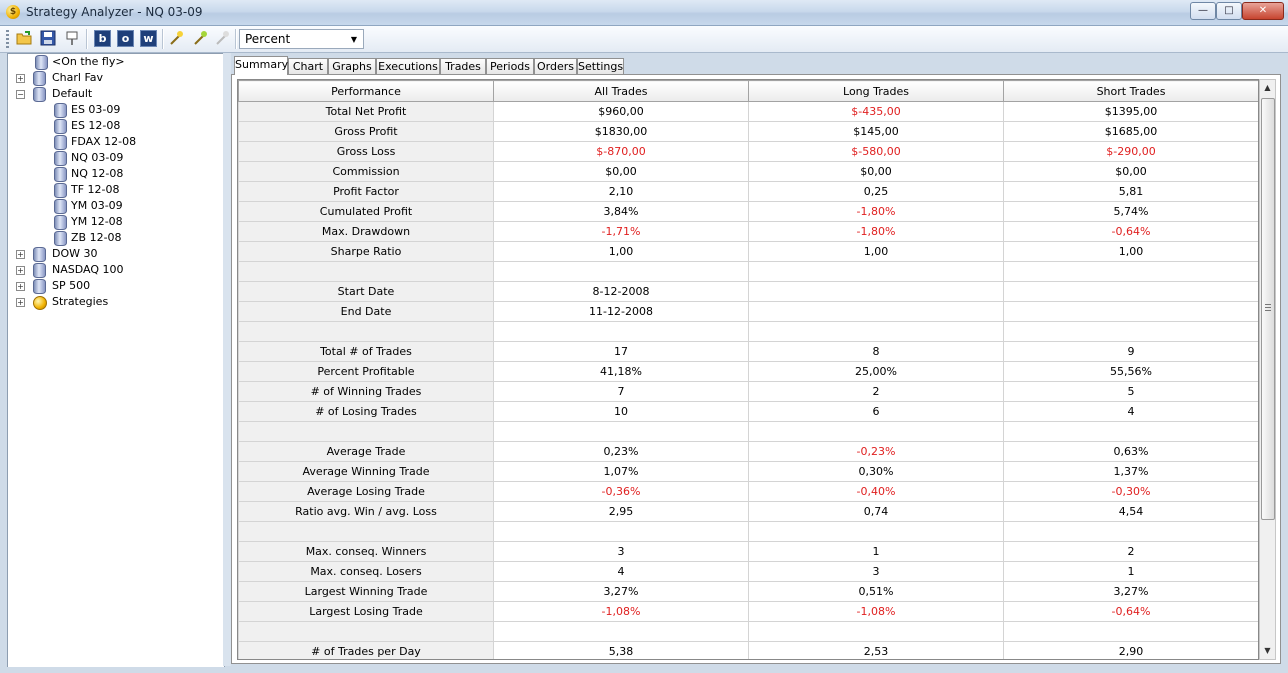 The image size is (1288, 673). What do you see at coordinates (600, 66) in the screenshot?
I see `tab-settings: Settings` at bounding box center [600, 66].